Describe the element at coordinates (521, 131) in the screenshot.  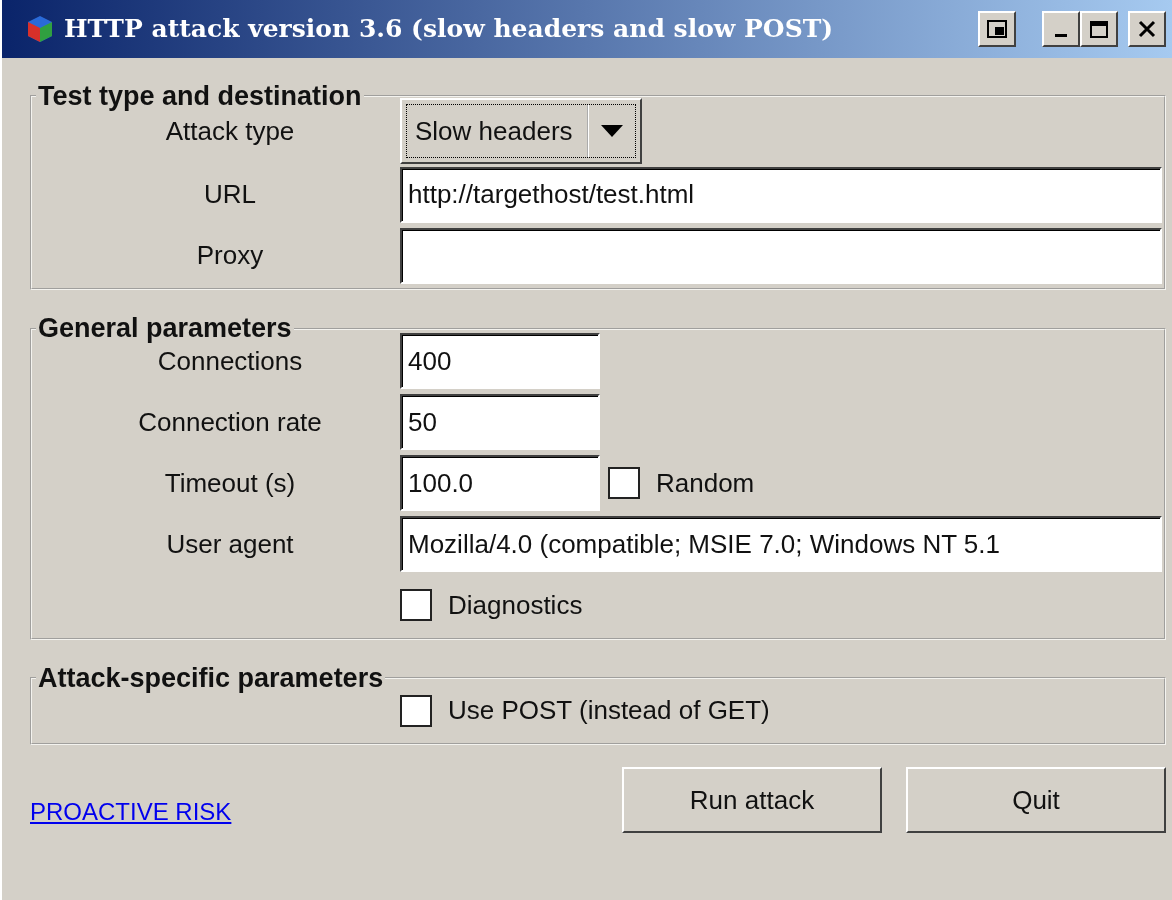
I see `dropdown: Slow headers` at that location.